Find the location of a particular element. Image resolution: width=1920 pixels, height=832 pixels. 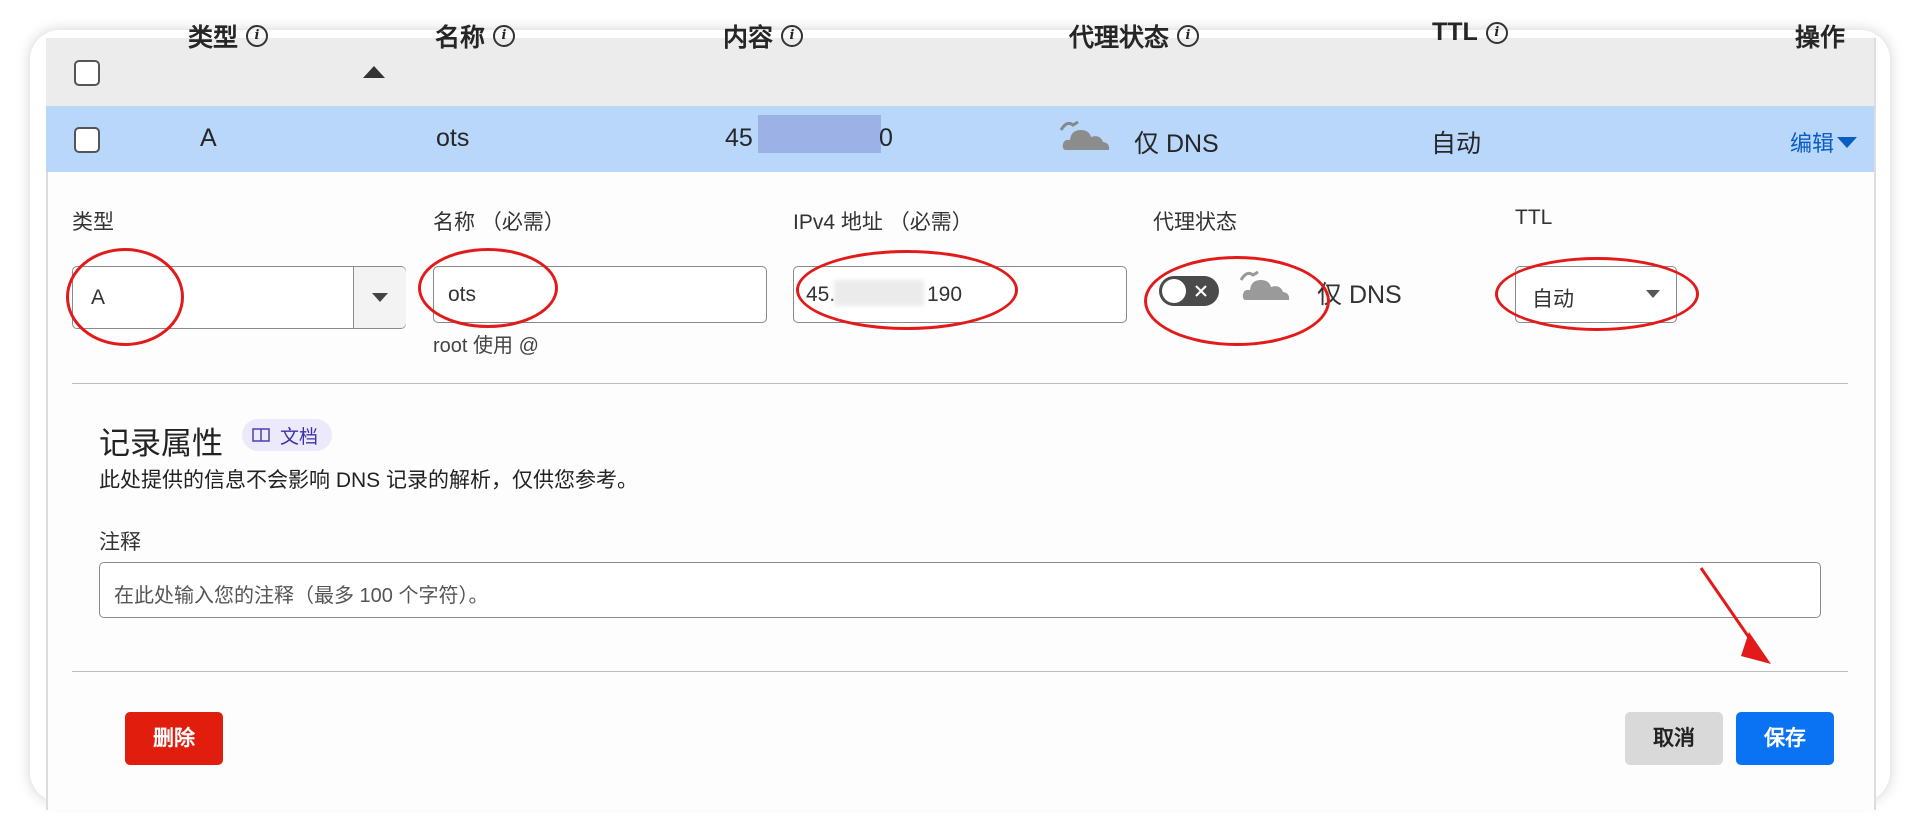

select-all-checkbox is located at coordinates (87, 73).